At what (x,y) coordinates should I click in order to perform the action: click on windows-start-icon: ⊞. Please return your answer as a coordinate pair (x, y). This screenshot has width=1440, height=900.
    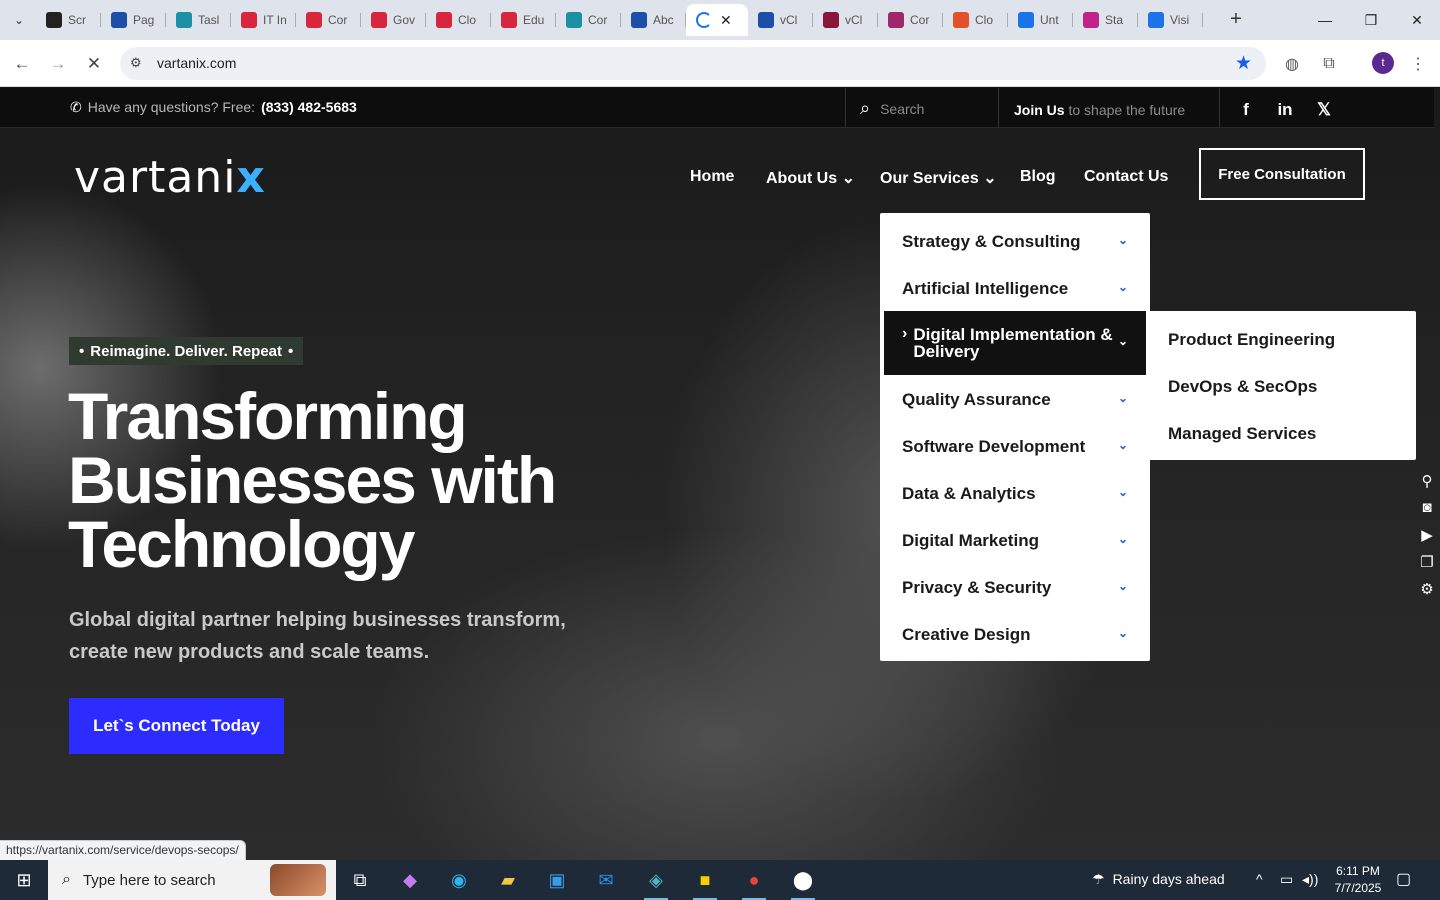
    Looking at the image, I should click on (24, 880).